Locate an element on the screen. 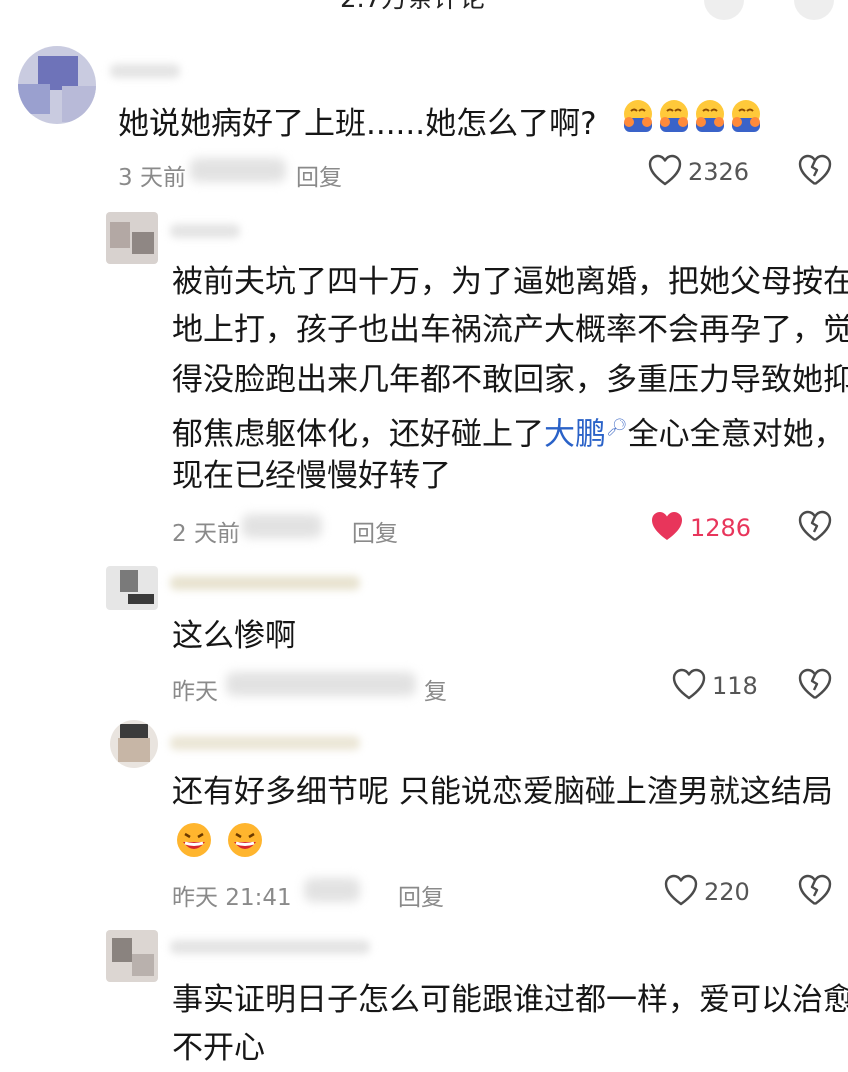 Image resolution: width=848 pixels, height=1072 pixels. like-count: 118 is located at coordinates (735, 686).